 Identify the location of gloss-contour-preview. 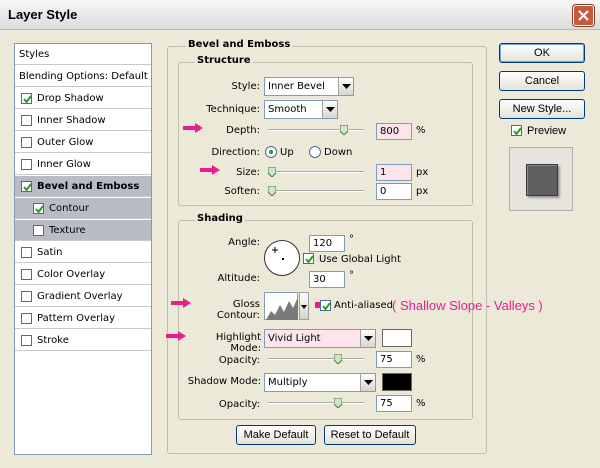
(281, 306).